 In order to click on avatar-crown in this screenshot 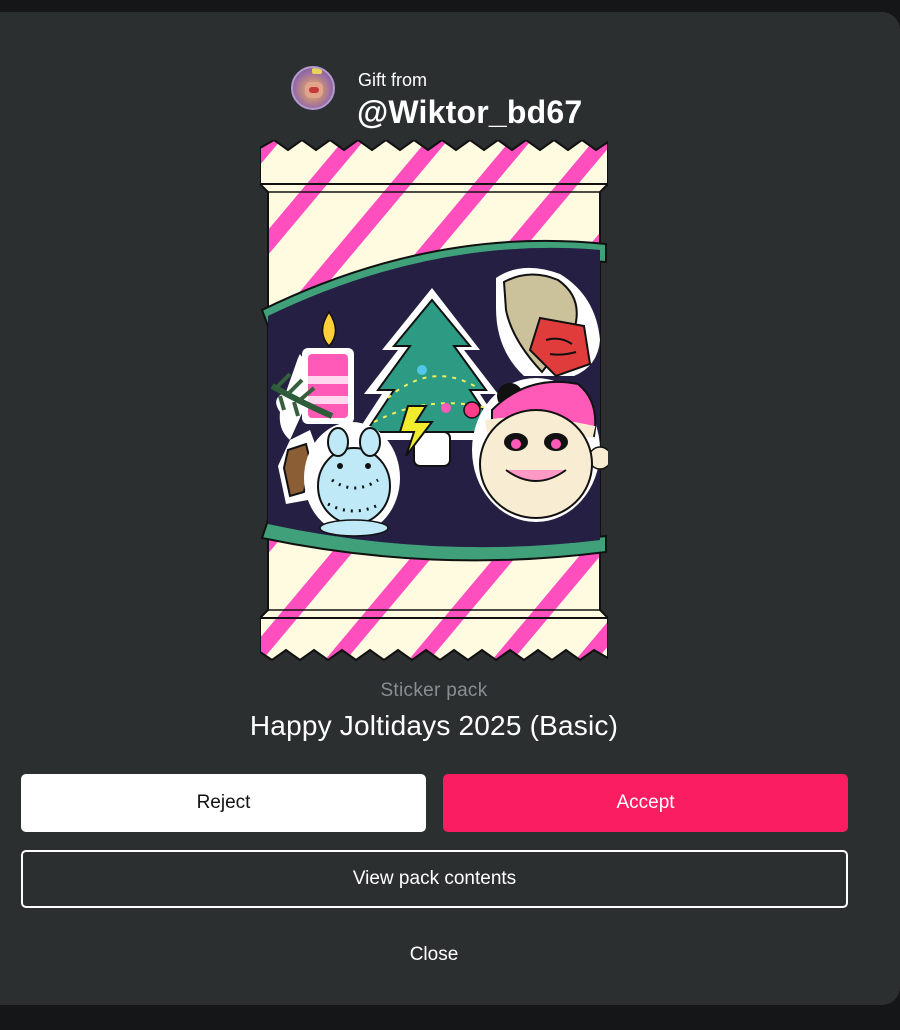, I will do `click(317, 71)`.